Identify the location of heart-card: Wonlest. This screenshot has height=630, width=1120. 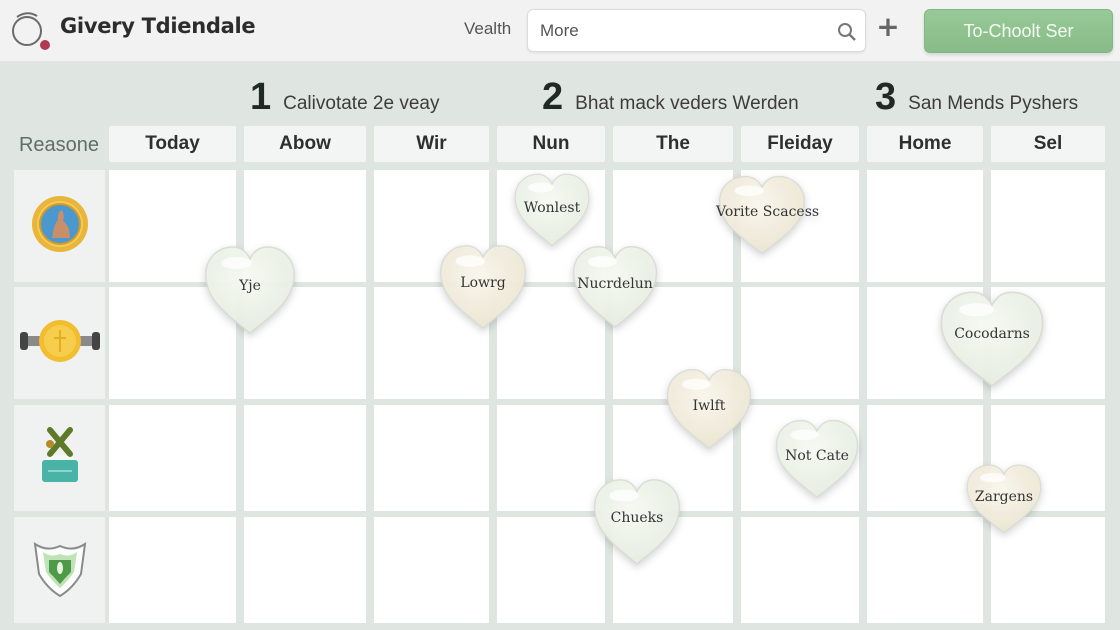
(552, 209).